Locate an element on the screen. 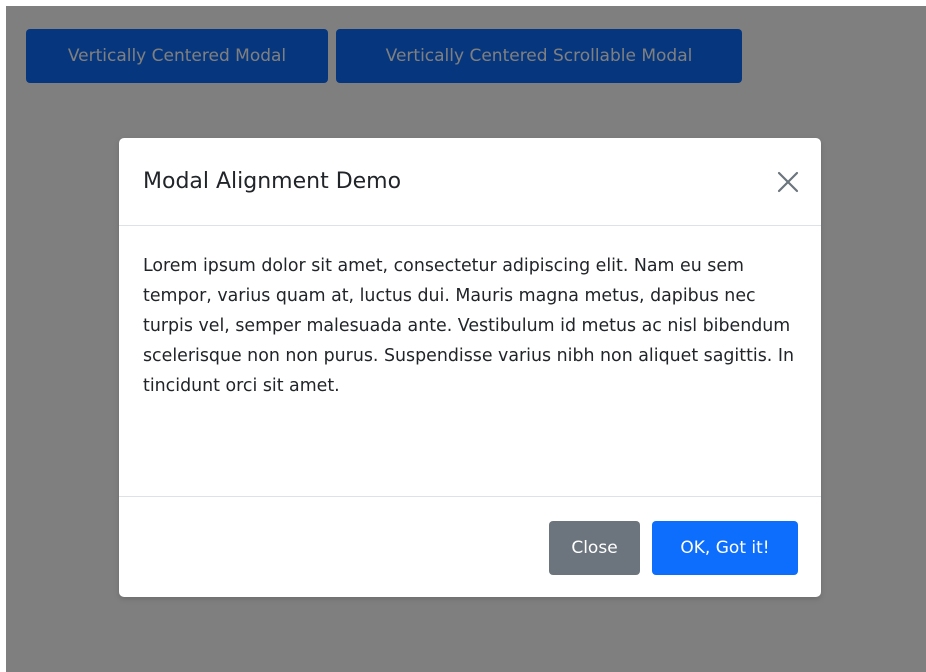 The width and height of the screenshot is (926, 672). close-button: Close is located at coordinates (594, 548).